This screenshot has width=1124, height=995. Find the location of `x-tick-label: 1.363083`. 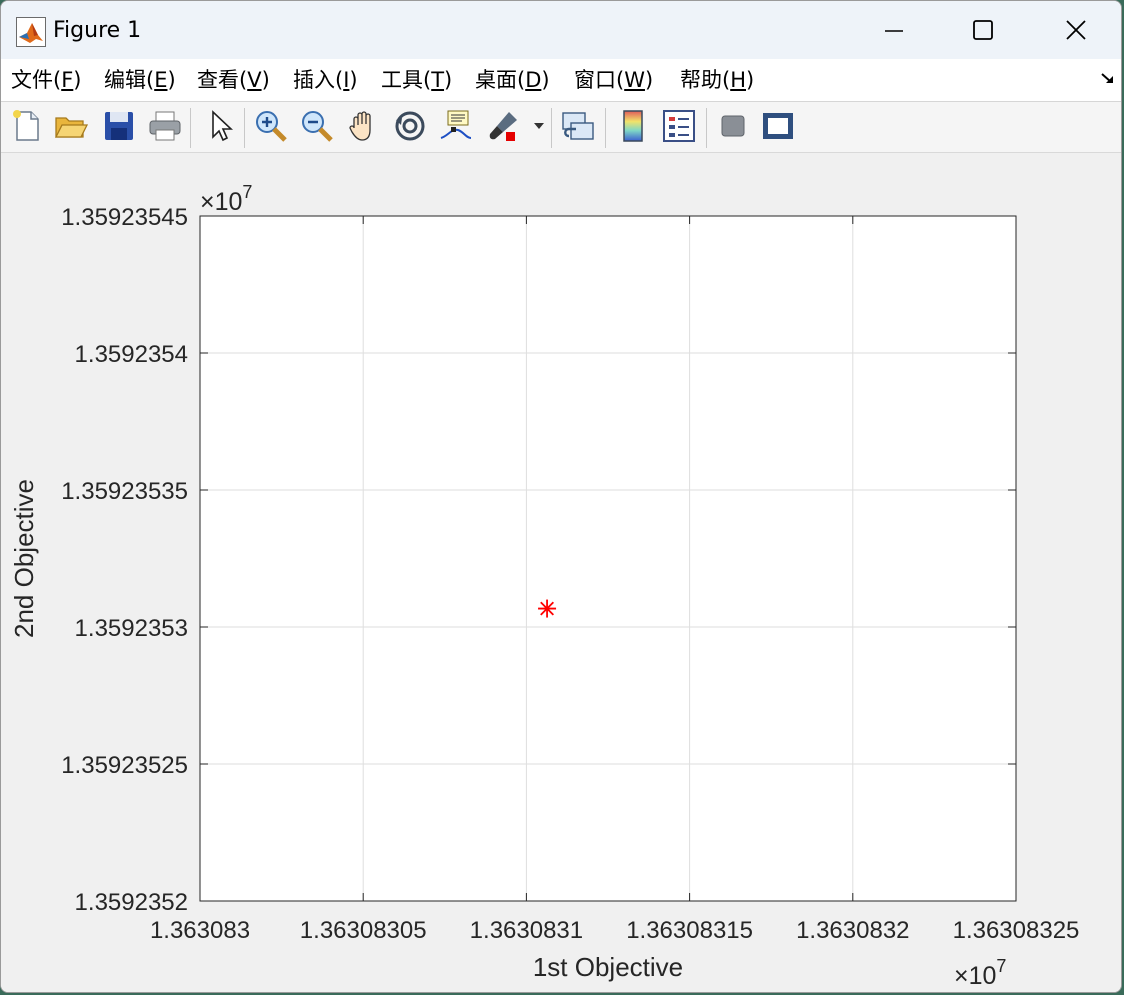

x-tick-label: 1.363083 is located at coordinates (200, 930).